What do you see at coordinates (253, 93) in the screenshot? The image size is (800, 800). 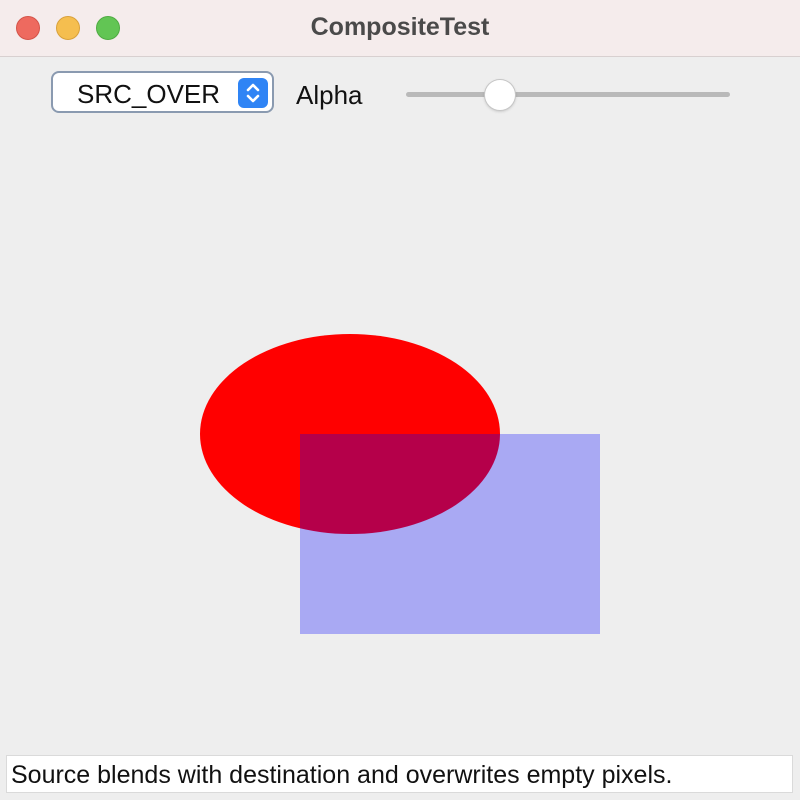 I see `chevron-up-down-icon` at bounding box center [253, 93].